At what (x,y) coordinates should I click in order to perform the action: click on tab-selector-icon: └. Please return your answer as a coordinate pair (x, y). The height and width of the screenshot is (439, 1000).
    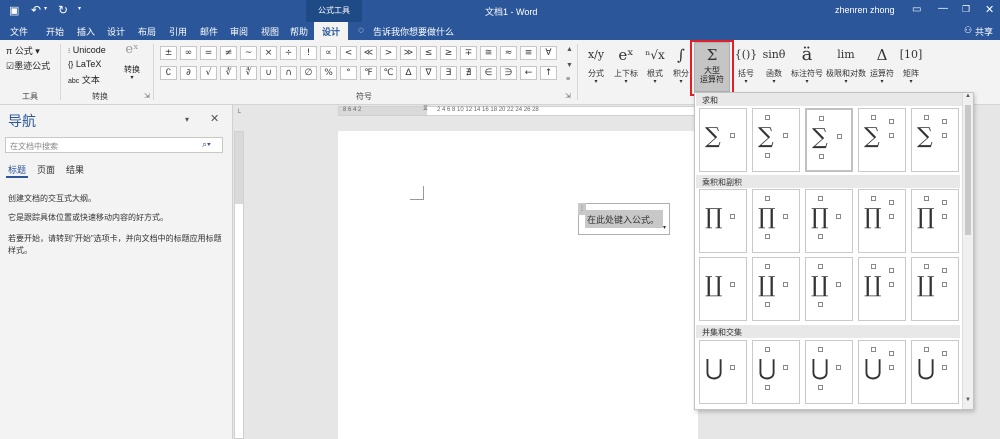
    Looking at the image, I should click on (238, 113).